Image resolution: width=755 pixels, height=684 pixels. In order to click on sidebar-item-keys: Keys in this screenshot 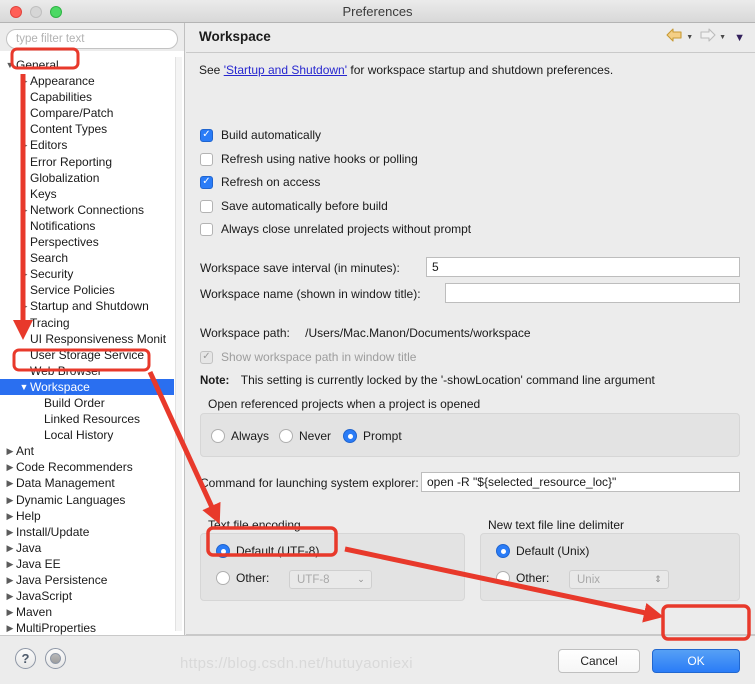, I will do `click(87, 194)`.